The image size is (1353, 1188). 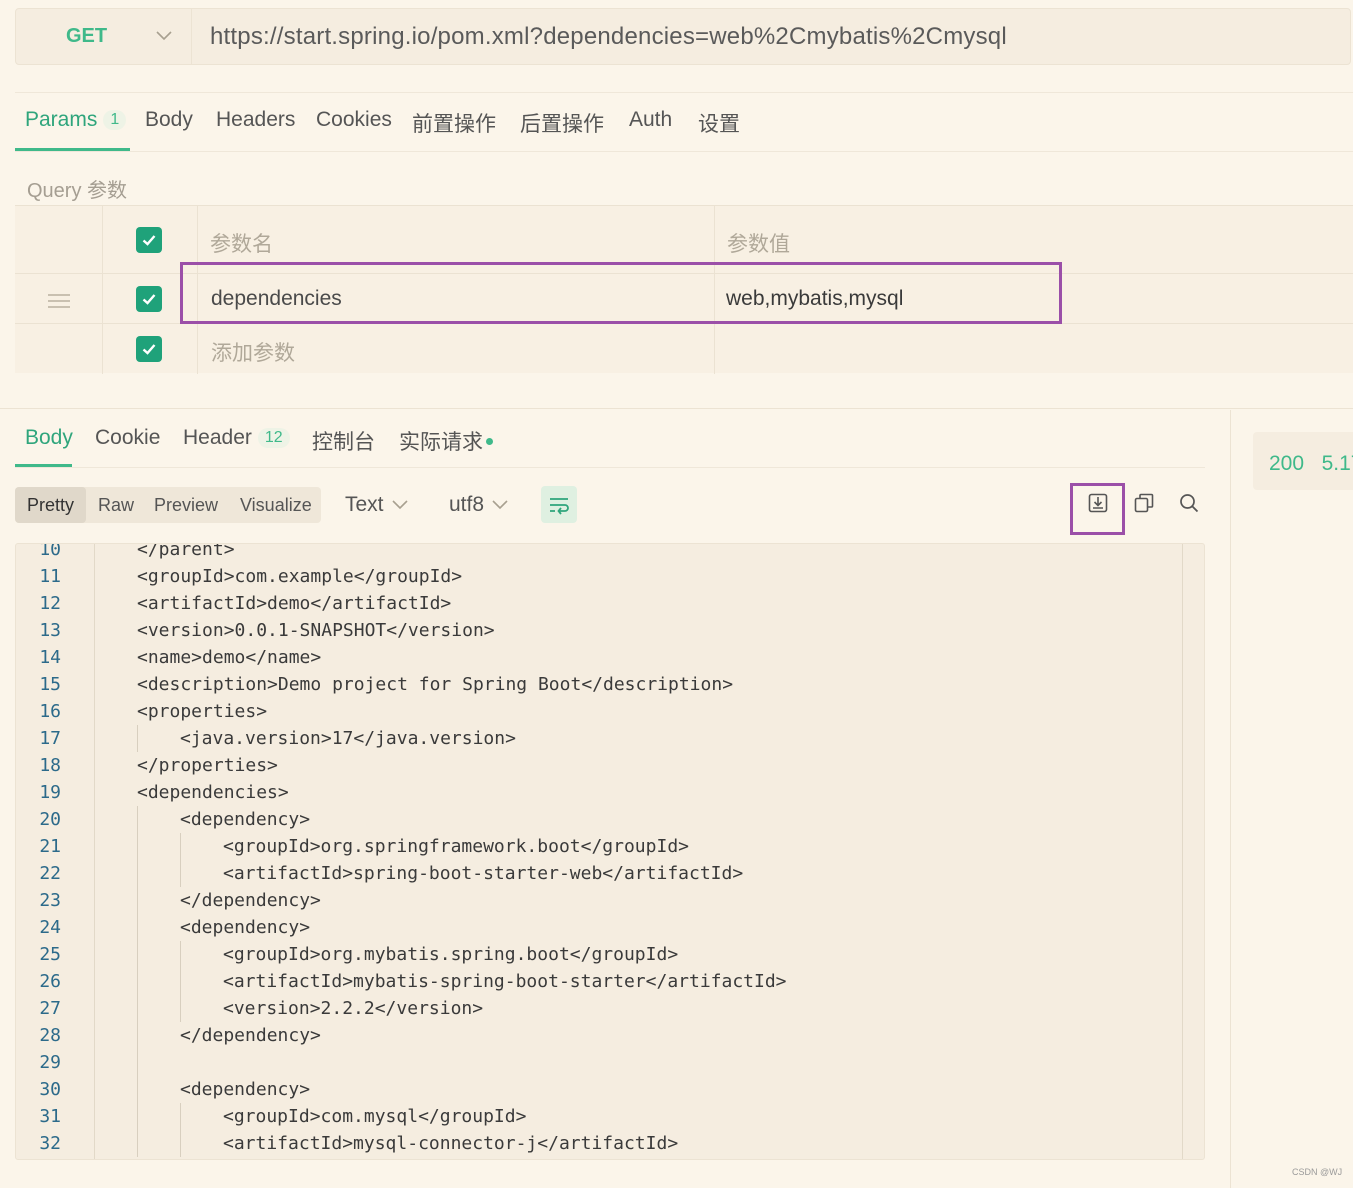 What do you see at coordinates (1098, 503) in the screenshot?
I see `save-to-file-icon` at bounding box center [1098, 503].